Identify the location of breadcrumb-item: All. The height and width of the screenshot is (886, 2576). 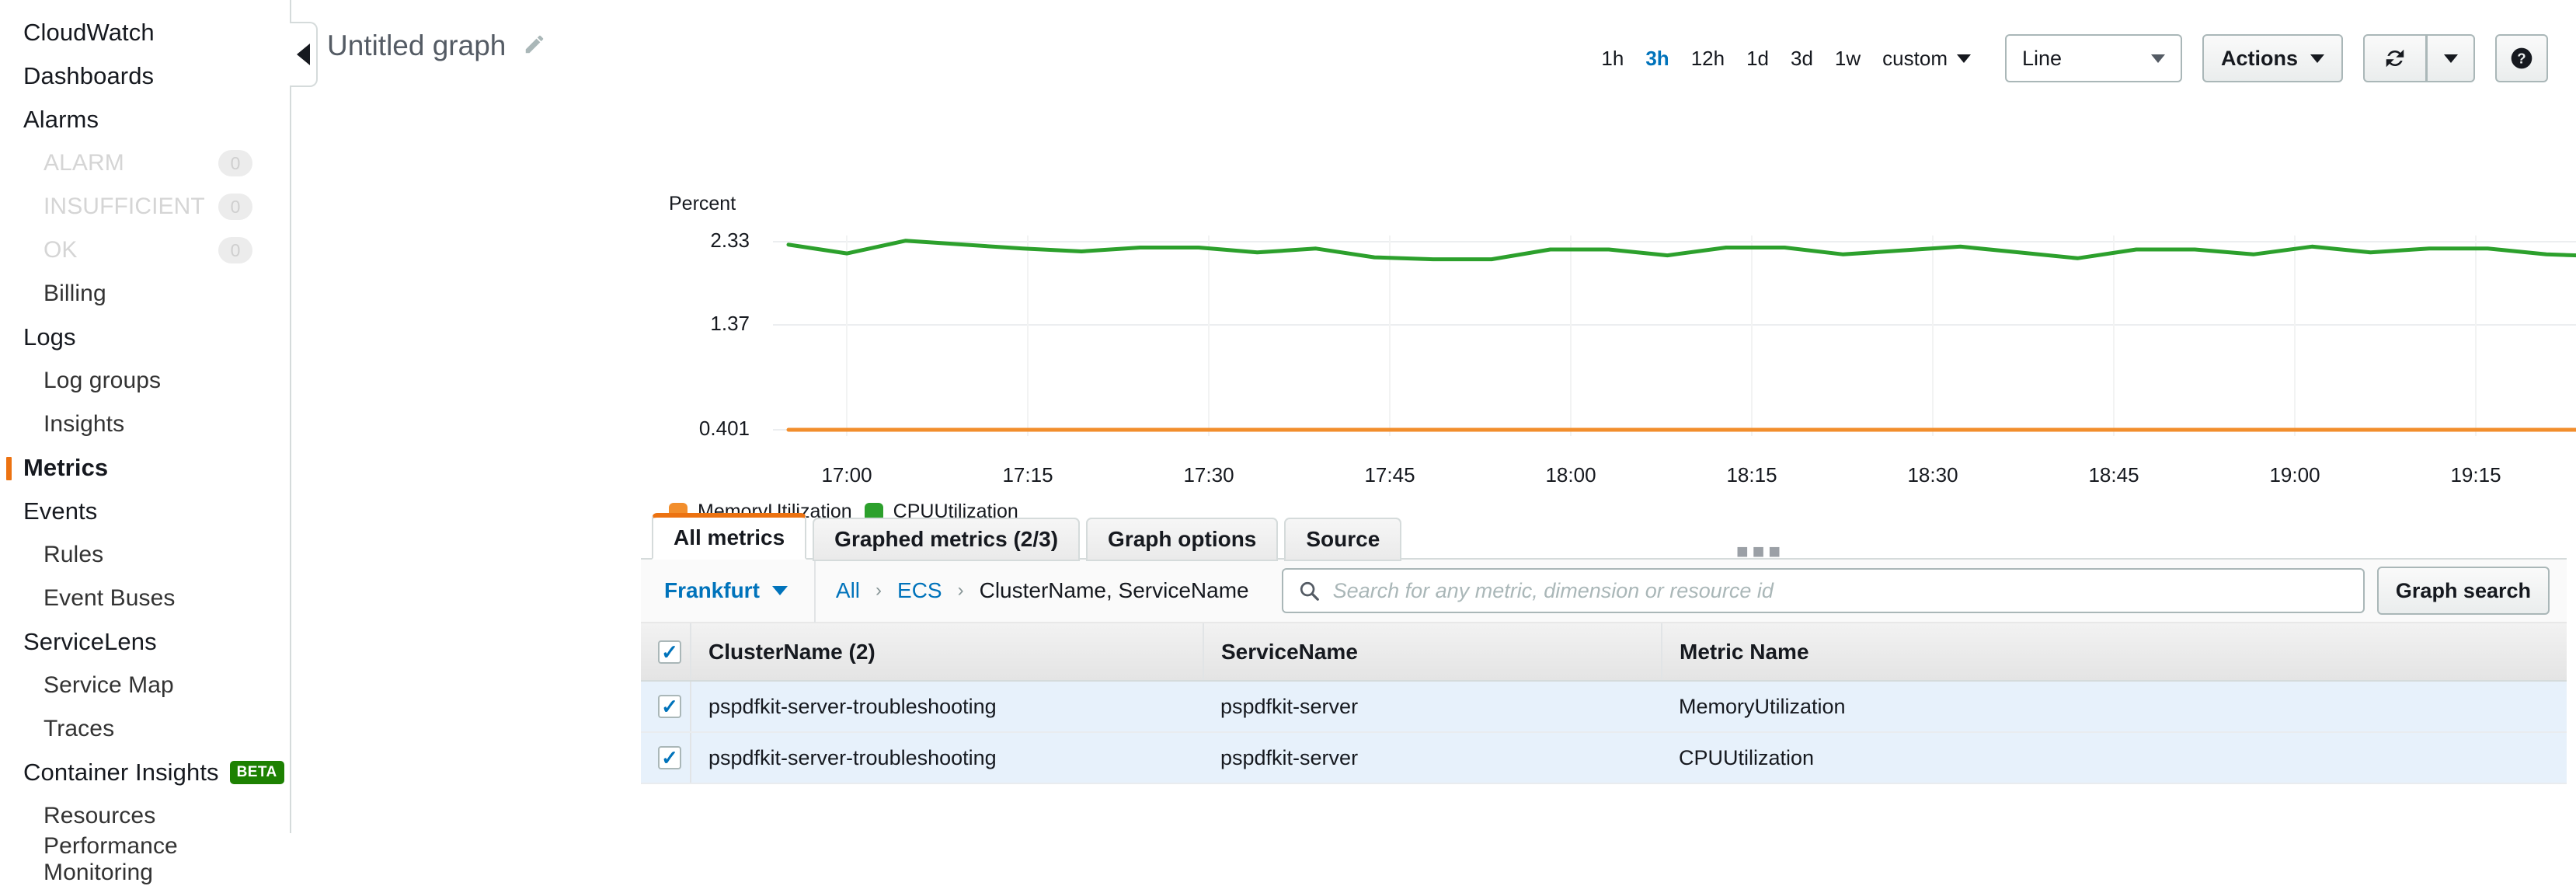
(848, 590).